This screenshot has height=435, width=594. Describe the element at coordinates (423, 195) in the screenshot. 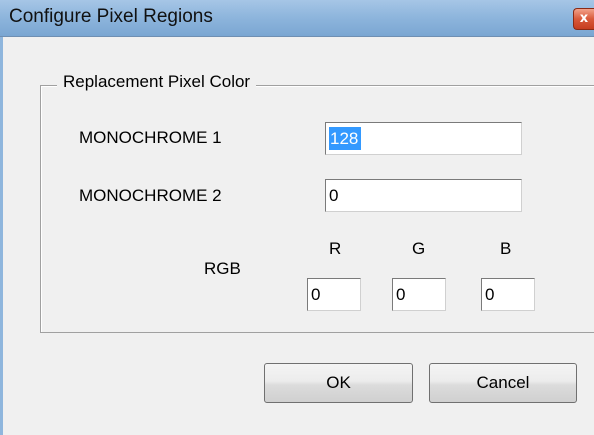

I see `monochrome2-input: 0` at that location.